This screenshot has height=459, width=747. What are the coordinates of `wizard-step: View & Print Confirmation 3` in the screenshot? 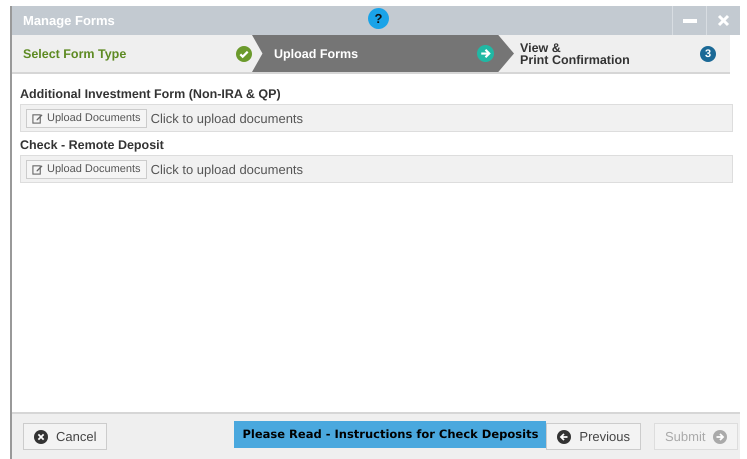 It's located at (622, 53).